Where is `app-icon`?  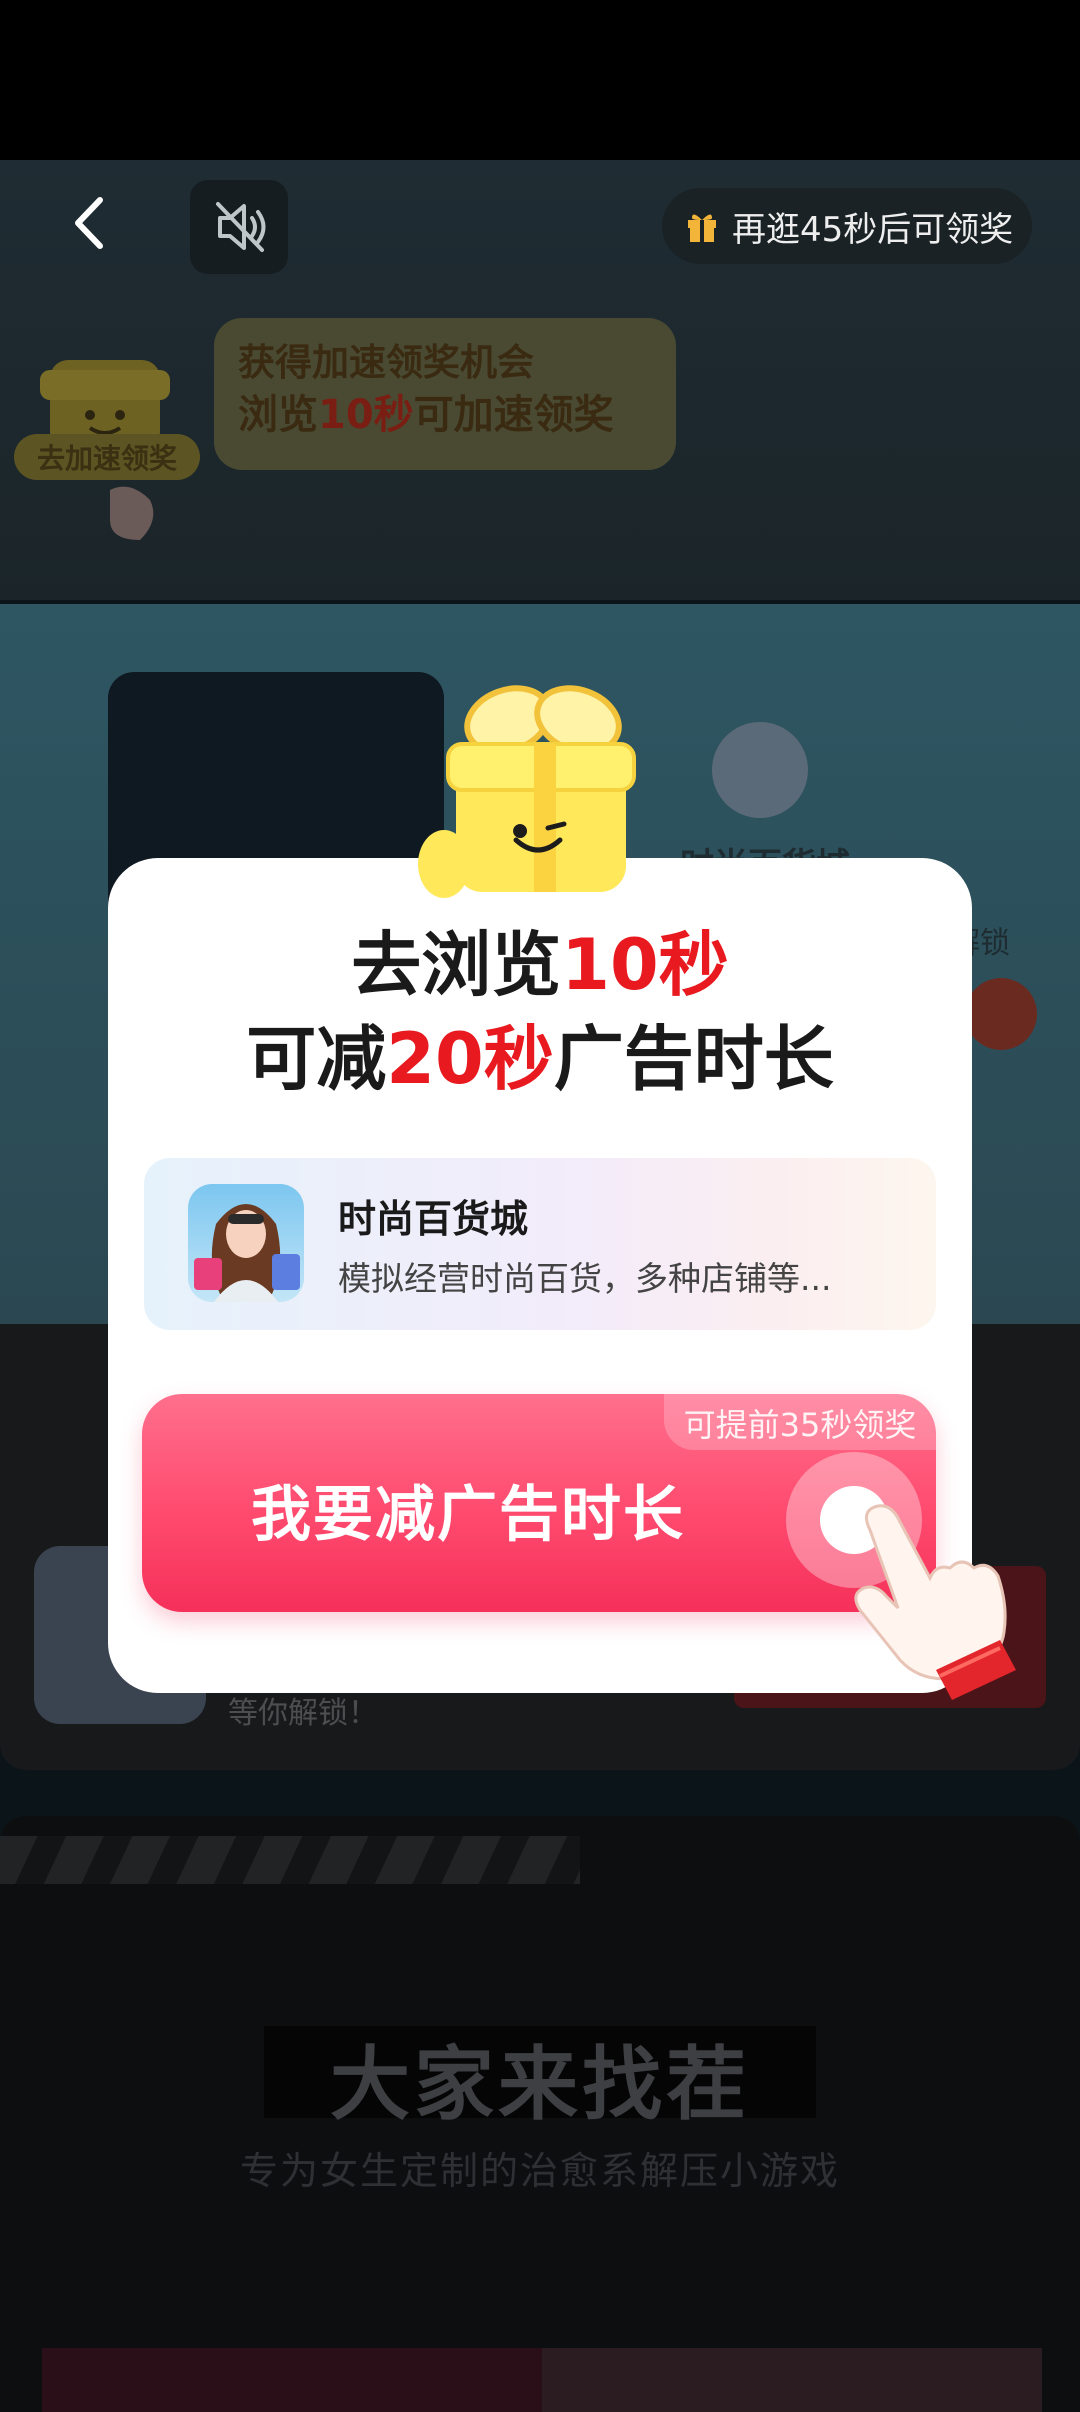 app-icon is located at coordinates (246, 1243).